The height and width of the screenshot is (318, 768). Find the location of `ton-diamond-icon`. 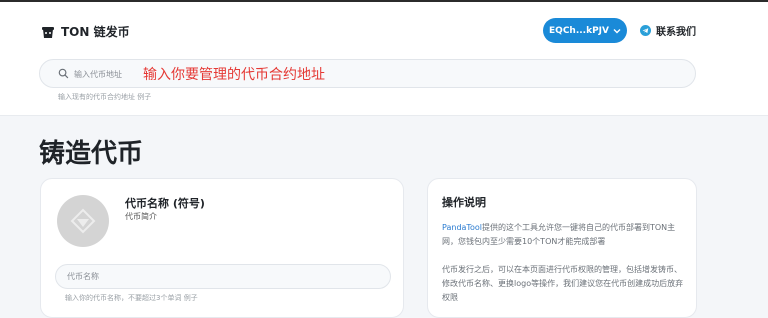

ton-diamond-icon is located at coordinates (83, 221).